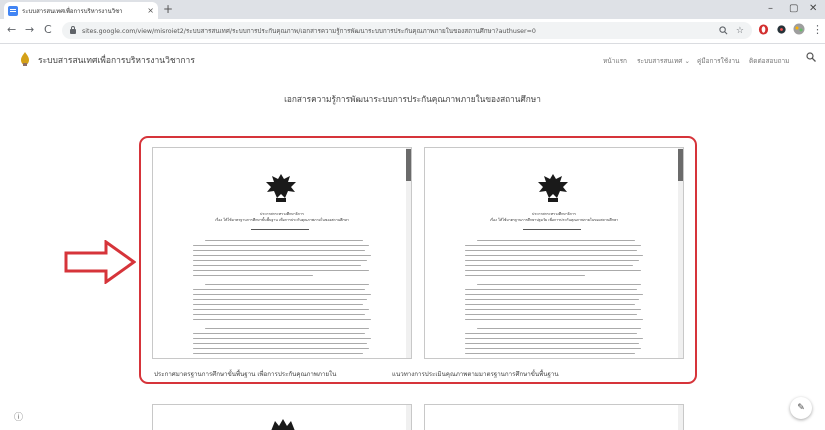 The image size is (825, 430). I want to click on document-2-scrollbar, so click(680, 253).